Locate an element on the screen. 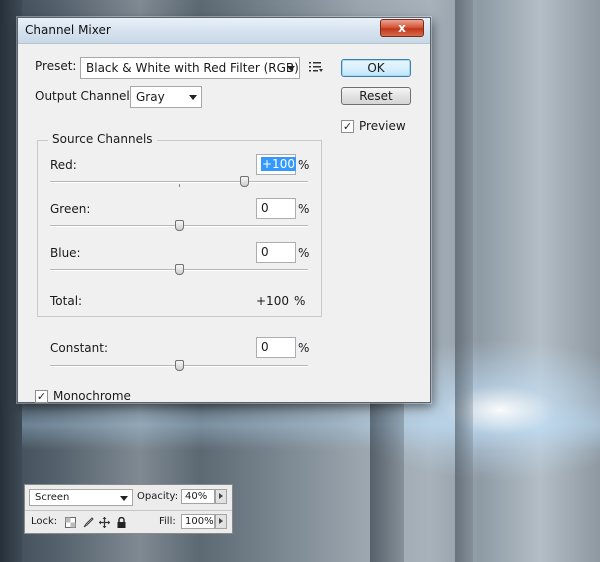  preset-value: Black & White with Red Filter (RGB) is located at coordinates (192, 68).